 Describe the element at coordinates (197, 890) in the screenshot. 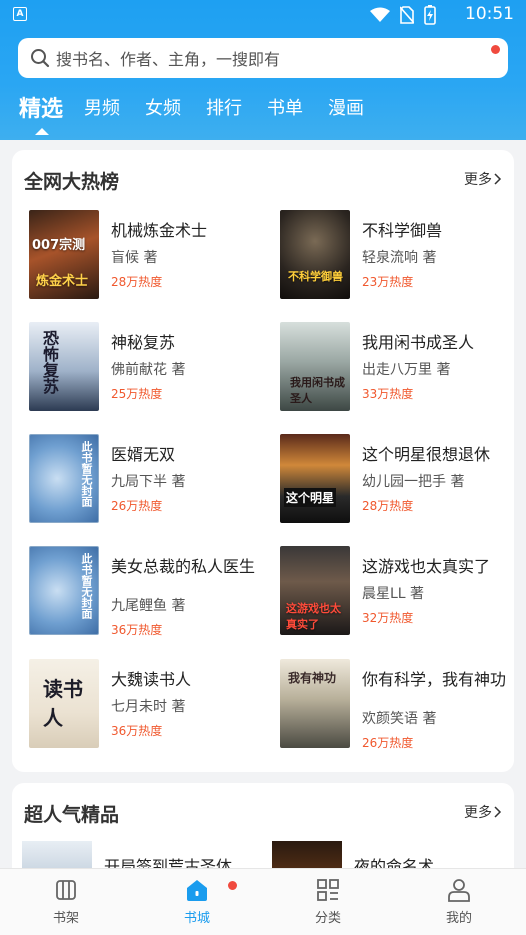

I see `store-icon` at that location.